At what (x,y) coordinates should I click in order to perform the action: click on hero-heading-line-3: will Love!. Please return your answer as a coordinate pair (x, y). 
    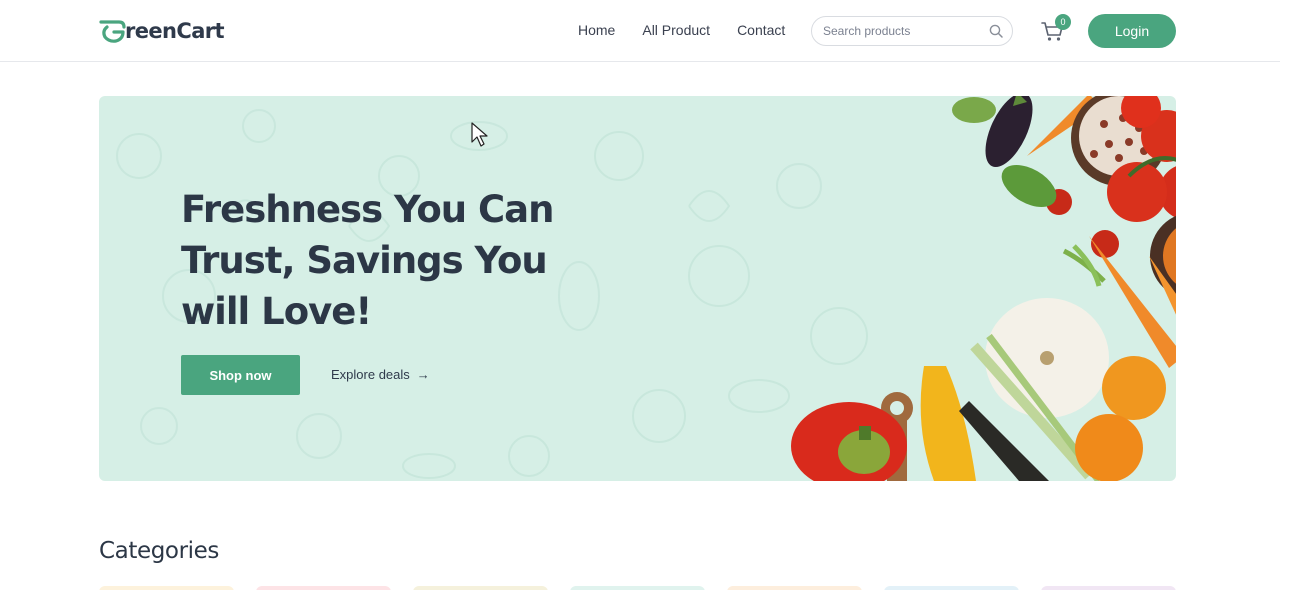
    Looking at the image, I should click on (276, 311).